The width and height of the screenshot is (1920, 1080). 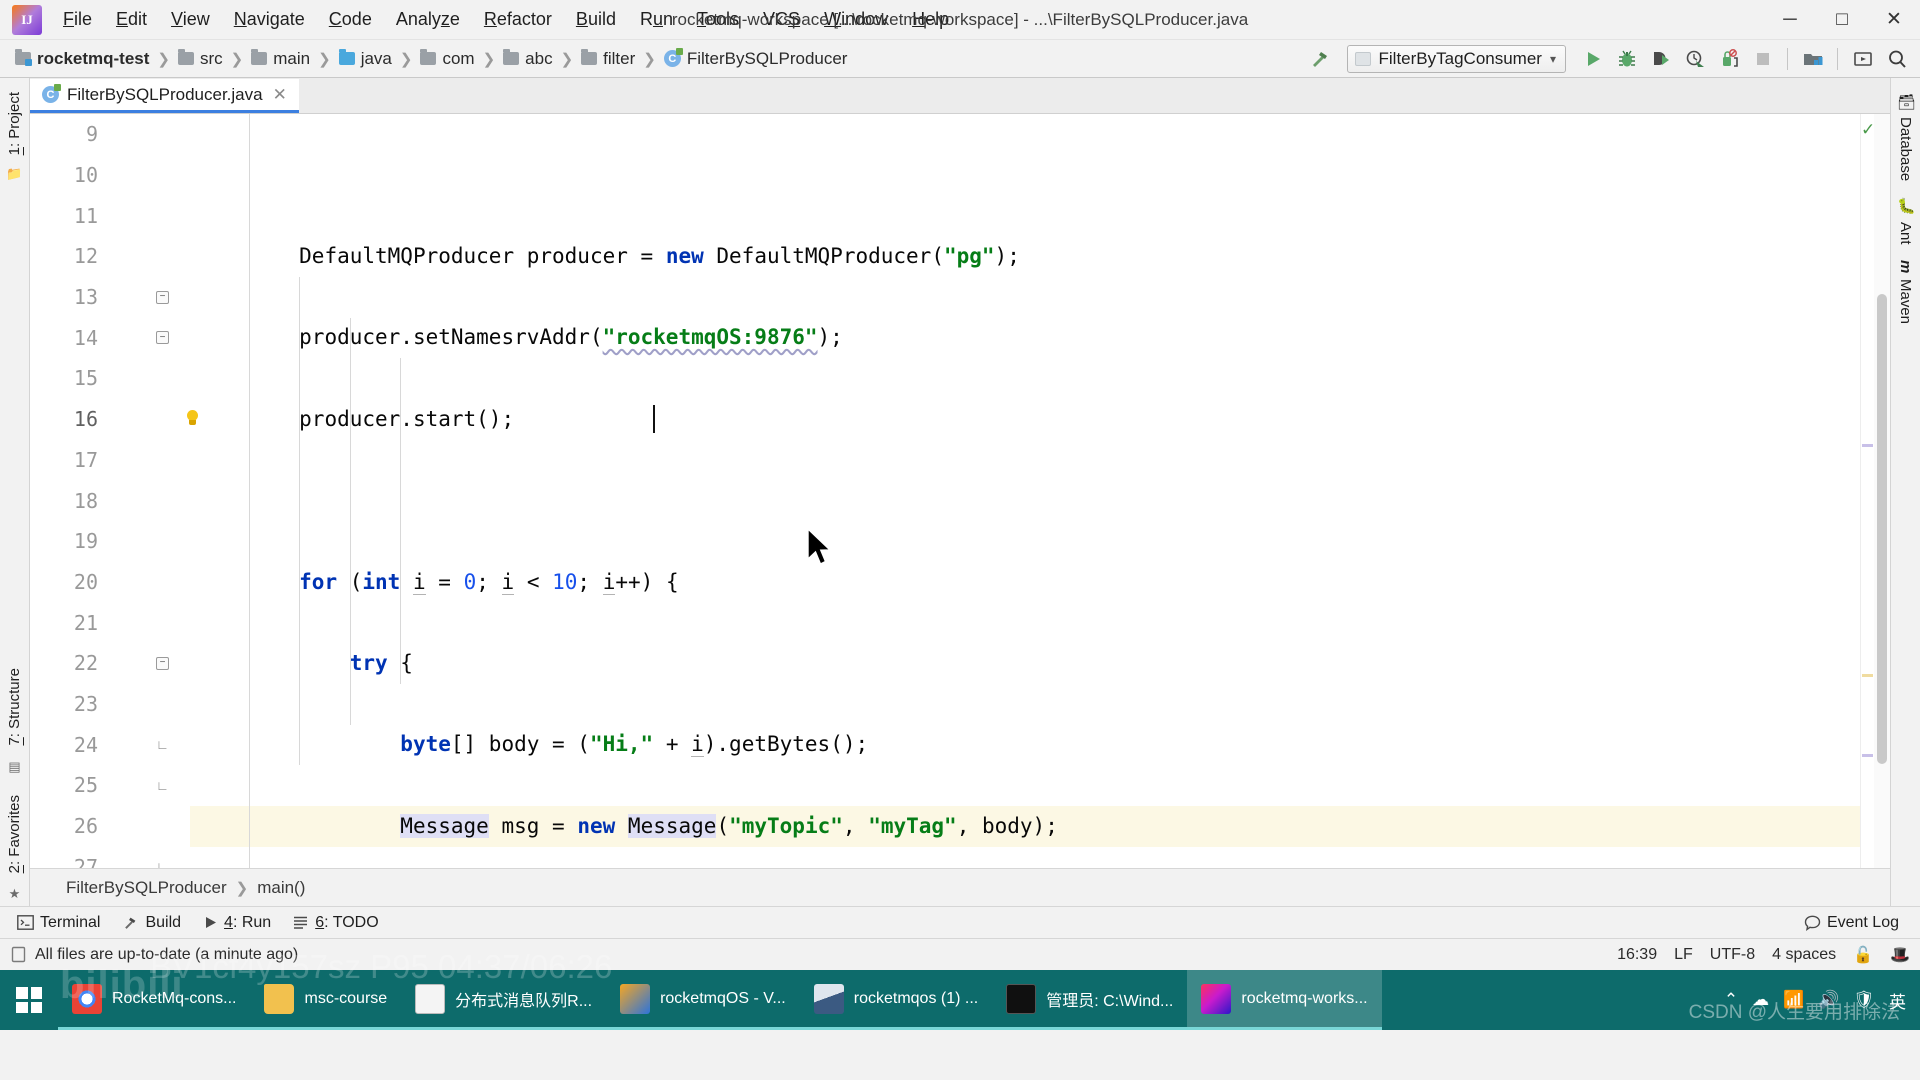 What do you see at coordinates (14, 834) in the screenshot?
I see `sidebar-item-favorites: 2: Favorites` at bounding box center [14, 834].